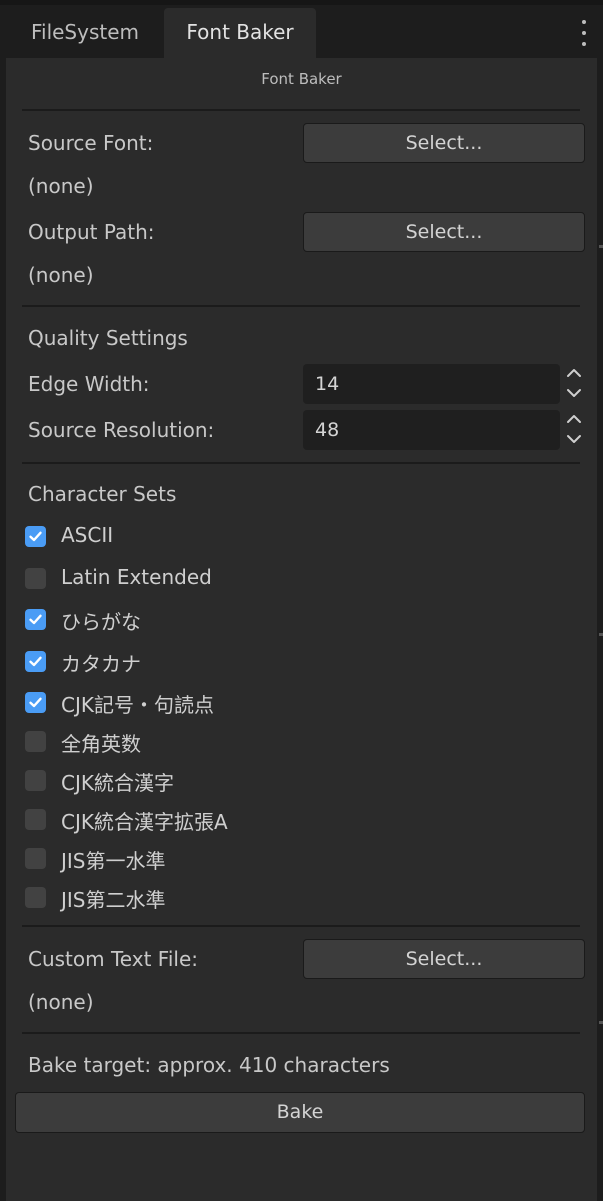  Describe the element at coordinates (101, 664) in the screenshot. I see `charset-option-label: カタカナ` at that location.